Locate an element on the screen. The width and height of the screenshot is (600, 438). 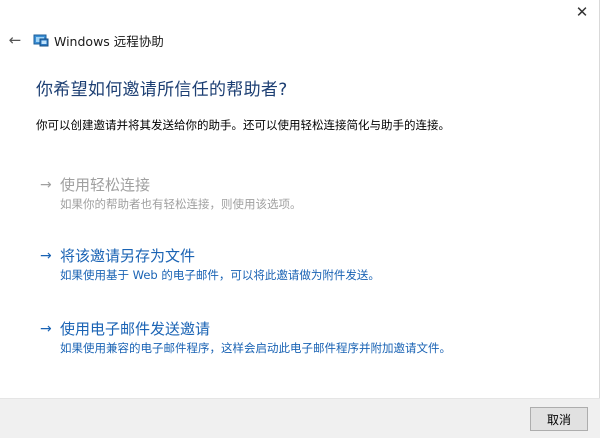
footer-bar: 取消 is located at coordinates (300, 418).